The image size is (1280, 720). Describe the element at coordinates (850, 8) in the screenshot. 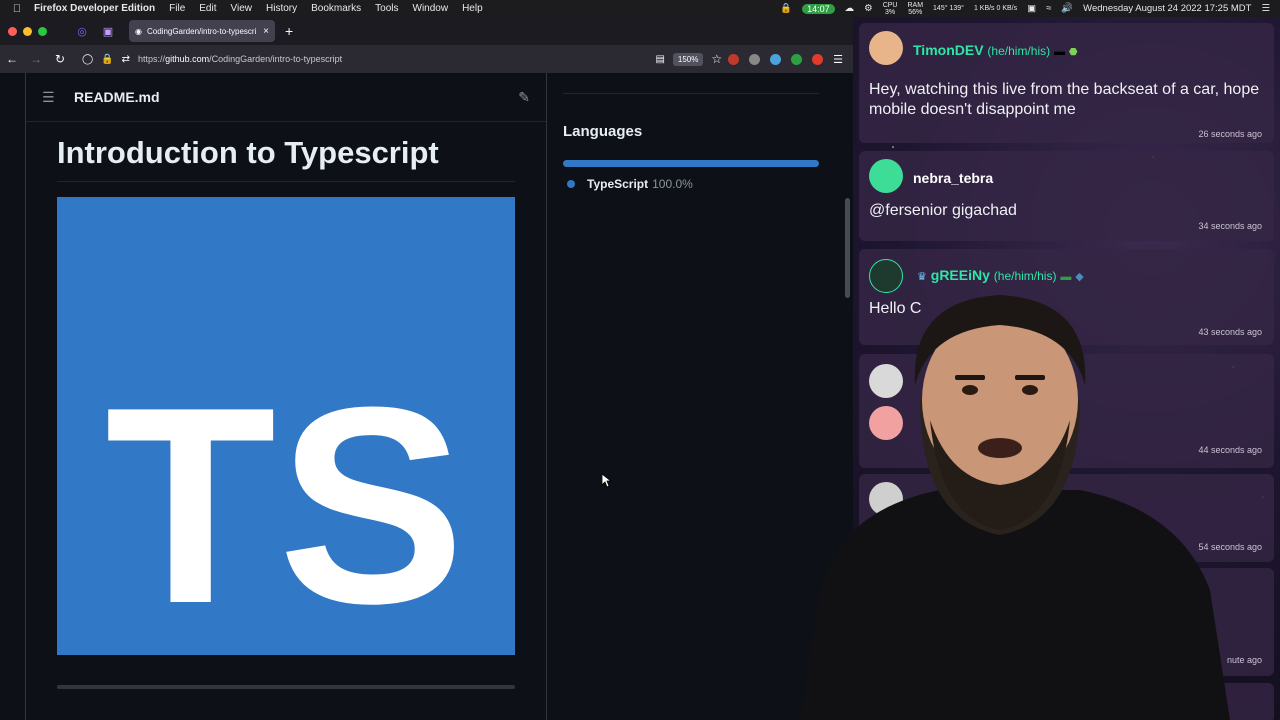

I see `cloud-icon: ☁` at that location.